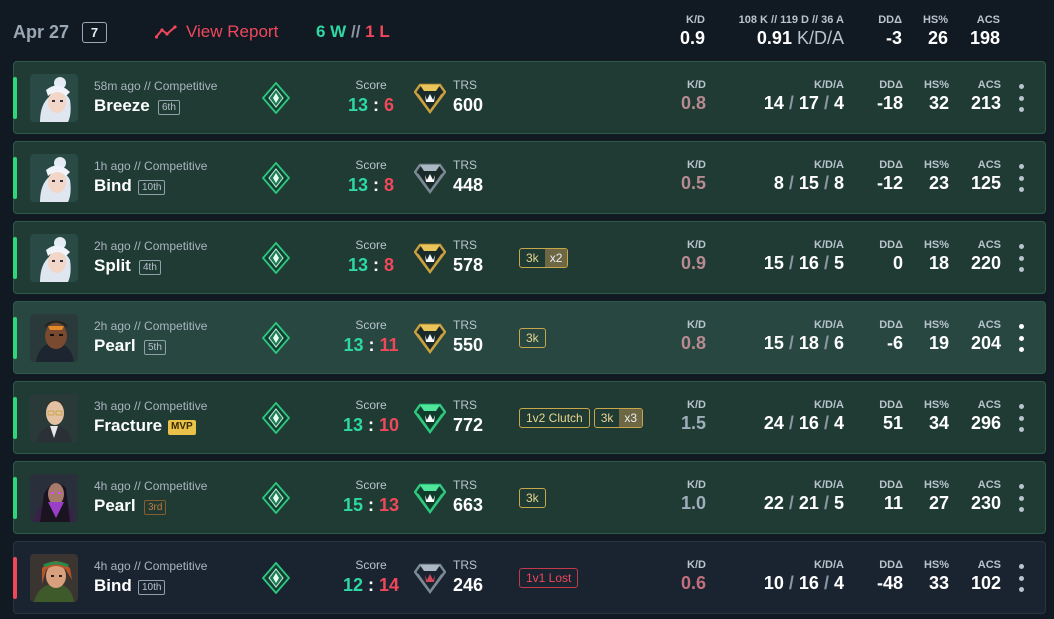 This screenshot has height=619, width=1054. I want to click on placement-badge: 3rd, so click(155, 507).